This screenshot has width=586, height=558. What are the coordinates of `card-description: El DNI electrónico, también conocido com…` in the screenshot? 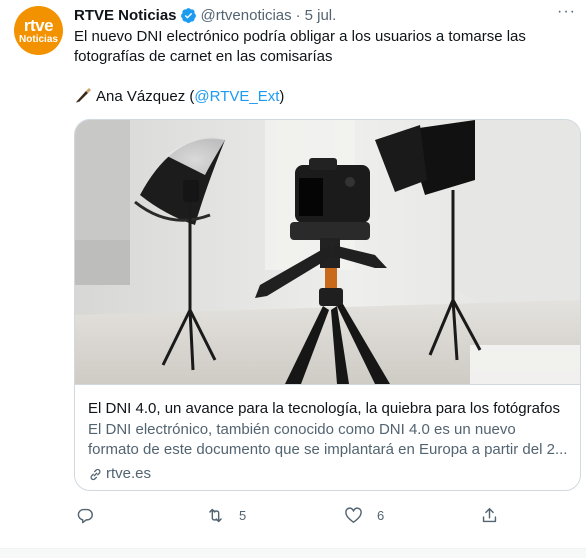 It's located at (329, 440).